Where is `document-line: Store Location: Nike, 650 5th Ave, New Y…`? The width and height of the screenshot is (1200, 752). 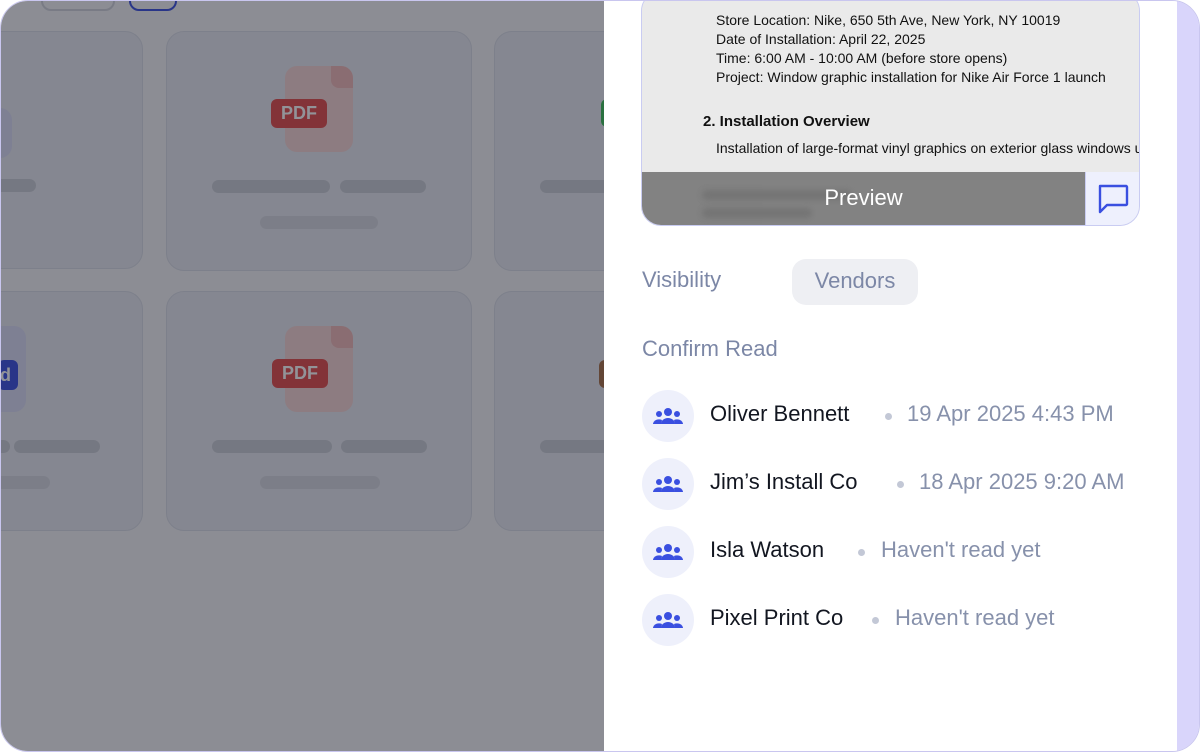 document-line: Store Location: Nike, 650 5th Ave, New Y… is located at coordinates (888, 20).